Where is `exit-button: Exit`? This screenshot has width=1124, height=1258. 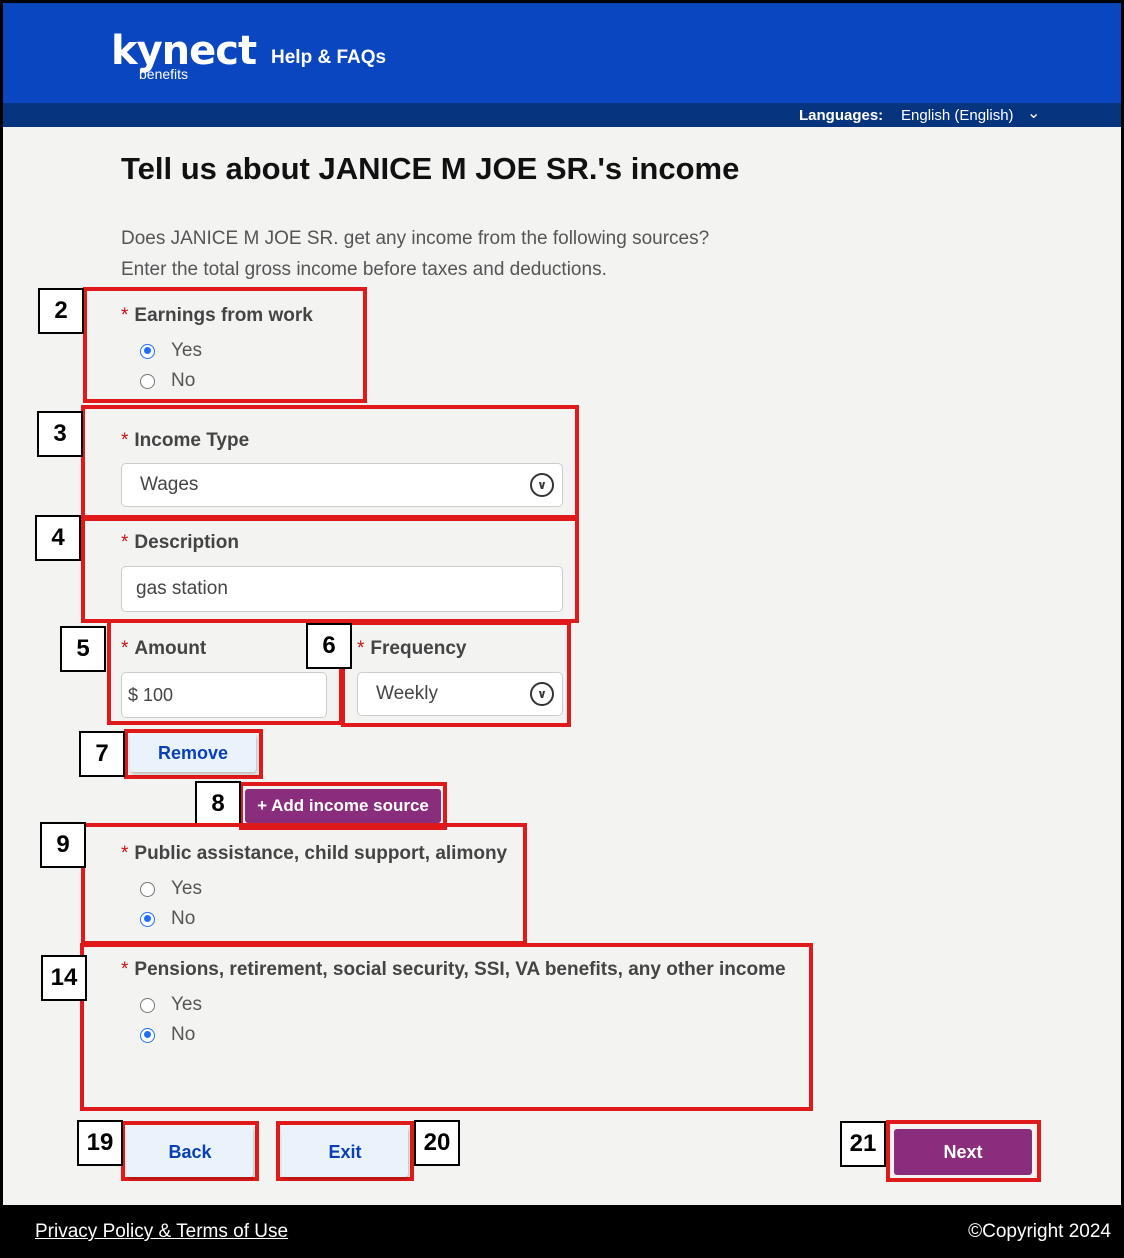 exit-button: Exit is located at coordinates (345, 1152).